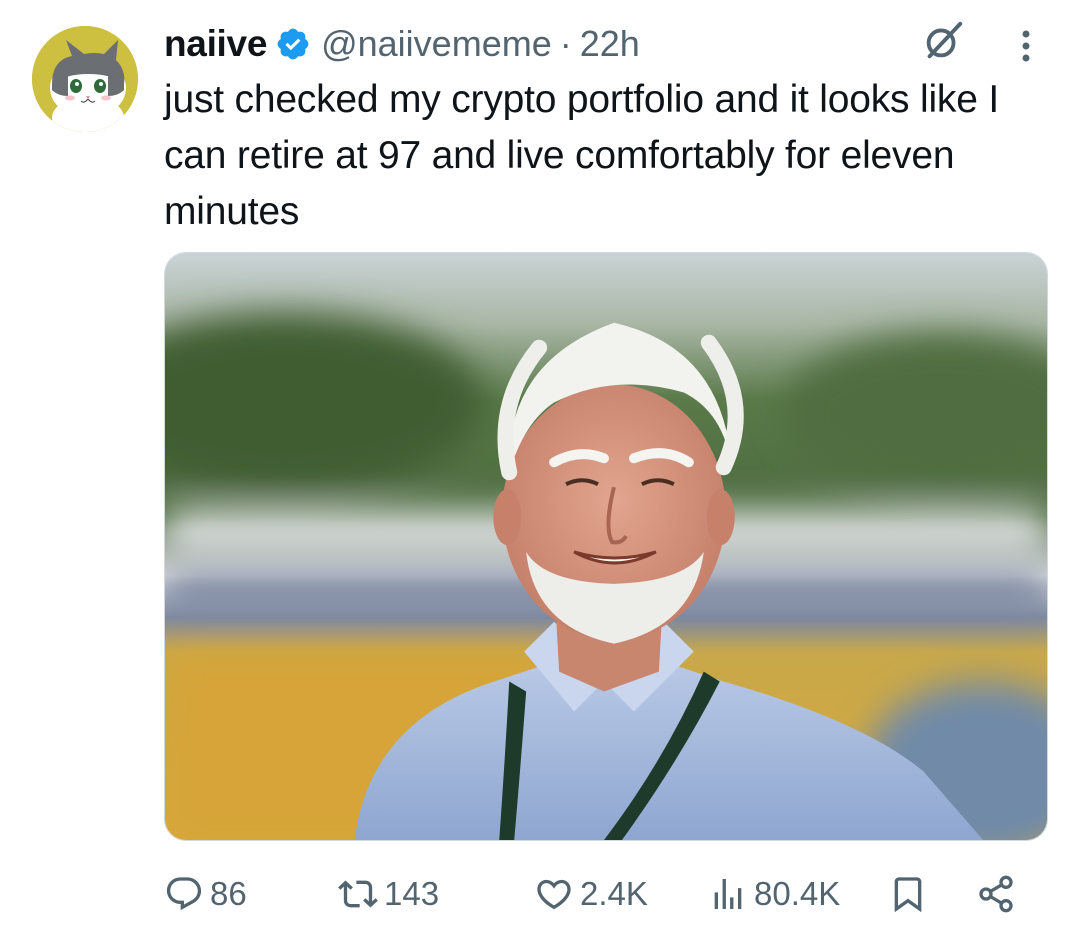 Image resolution: width=1080 pixels, height=945 pixels. What do you see at coordinates (797, 893) in the screenshot?
I see `views-count: 80.4K` at bounding box center [797, 893].